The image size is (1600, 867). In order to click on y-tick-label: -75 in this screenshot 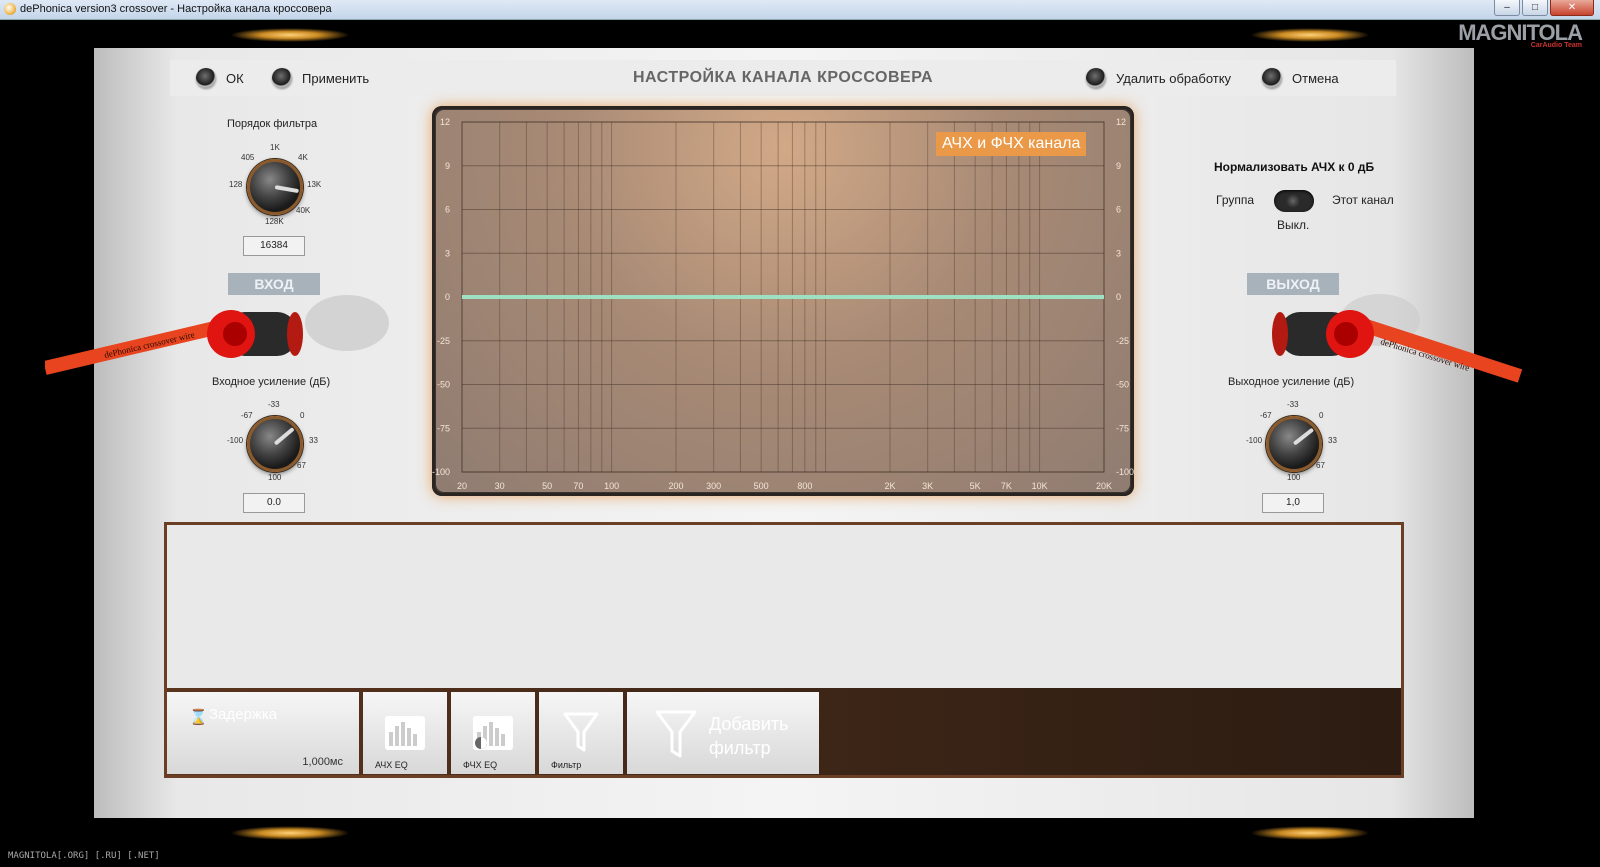, I will do `click(443, 428)`.